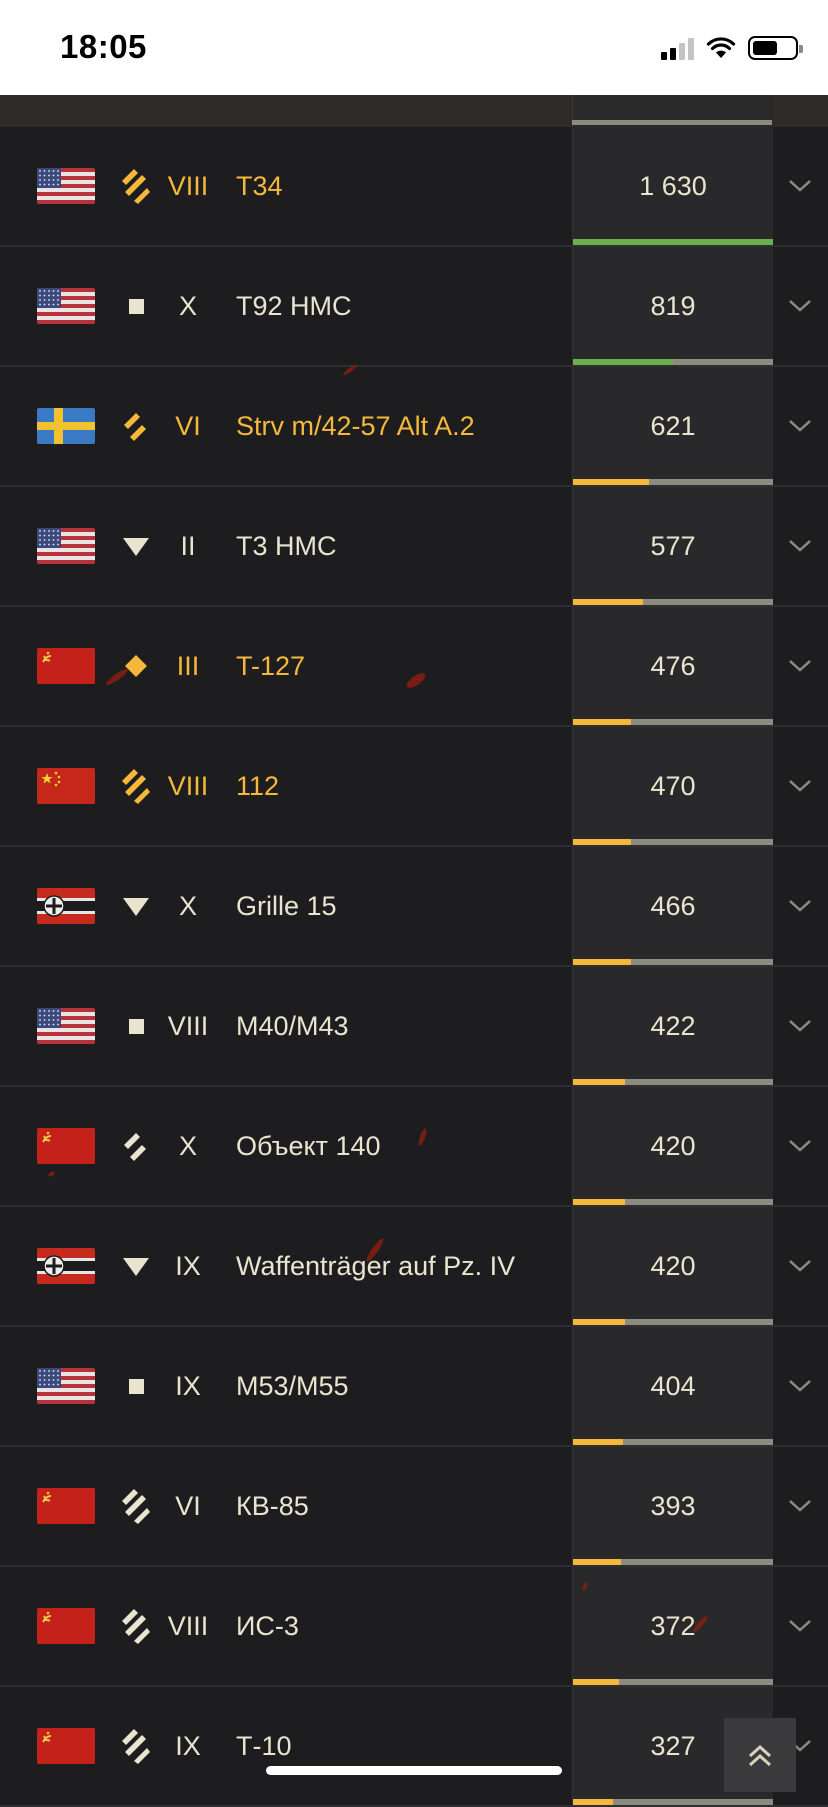 The width and height of the screenshot is (828, 1807). Describe the element at coordinates (188, 1026) in the screenshot. I see `vehicle-tier: VIII` at that location.